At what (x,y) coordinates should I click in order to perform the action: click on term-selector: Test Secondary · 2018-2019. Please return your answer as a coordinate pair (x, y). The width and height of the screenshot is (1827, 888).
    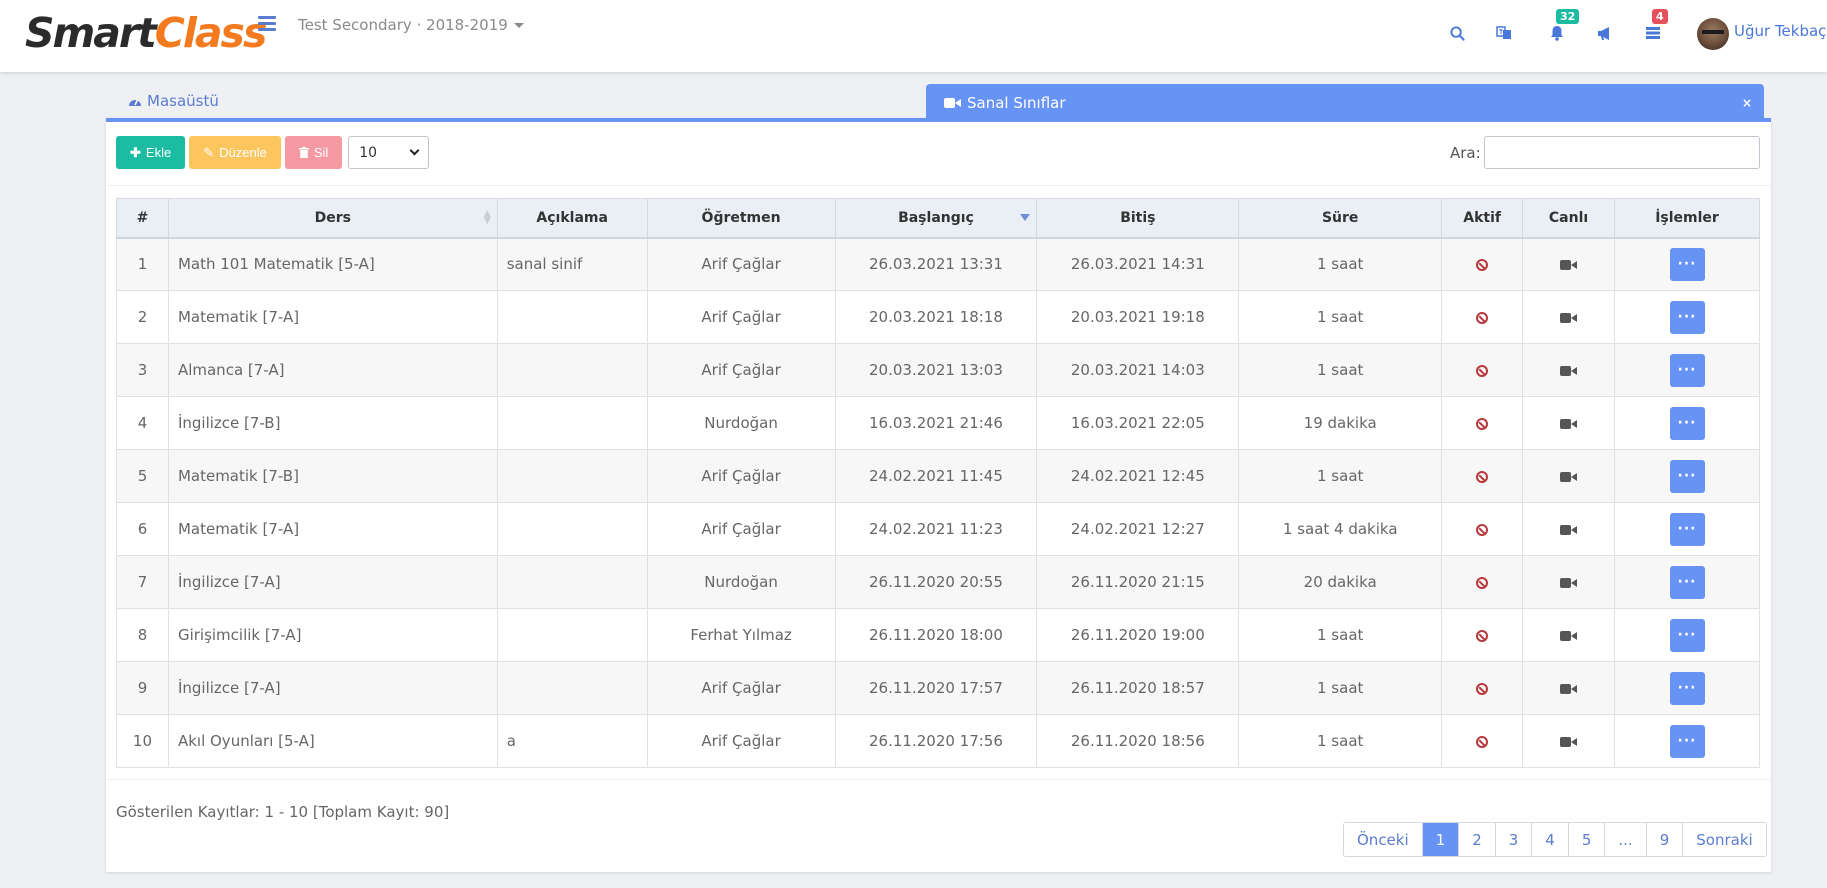
    Looking at the image, I should click on (411, 25).